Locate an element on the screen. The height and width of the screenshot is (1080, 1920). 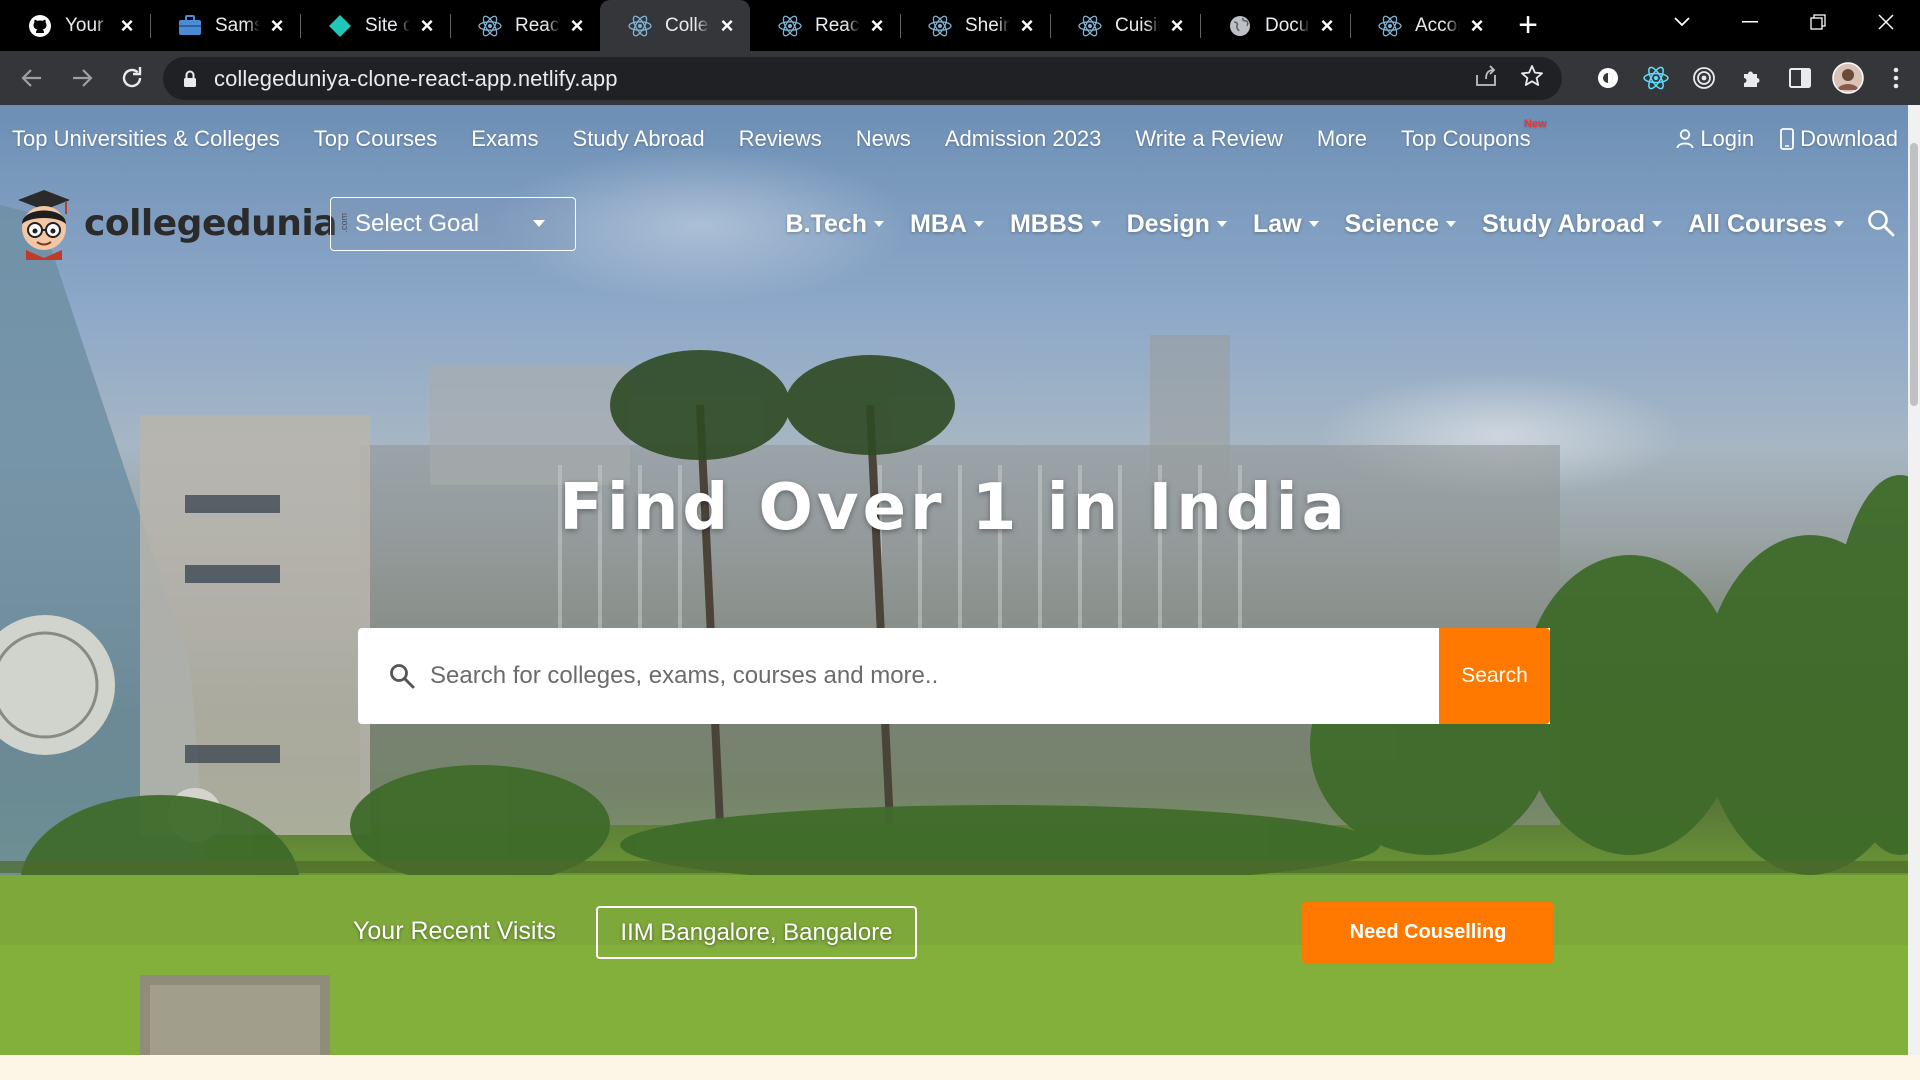
browser-tab: Your Repositories × is located at coordinates (75, 25).